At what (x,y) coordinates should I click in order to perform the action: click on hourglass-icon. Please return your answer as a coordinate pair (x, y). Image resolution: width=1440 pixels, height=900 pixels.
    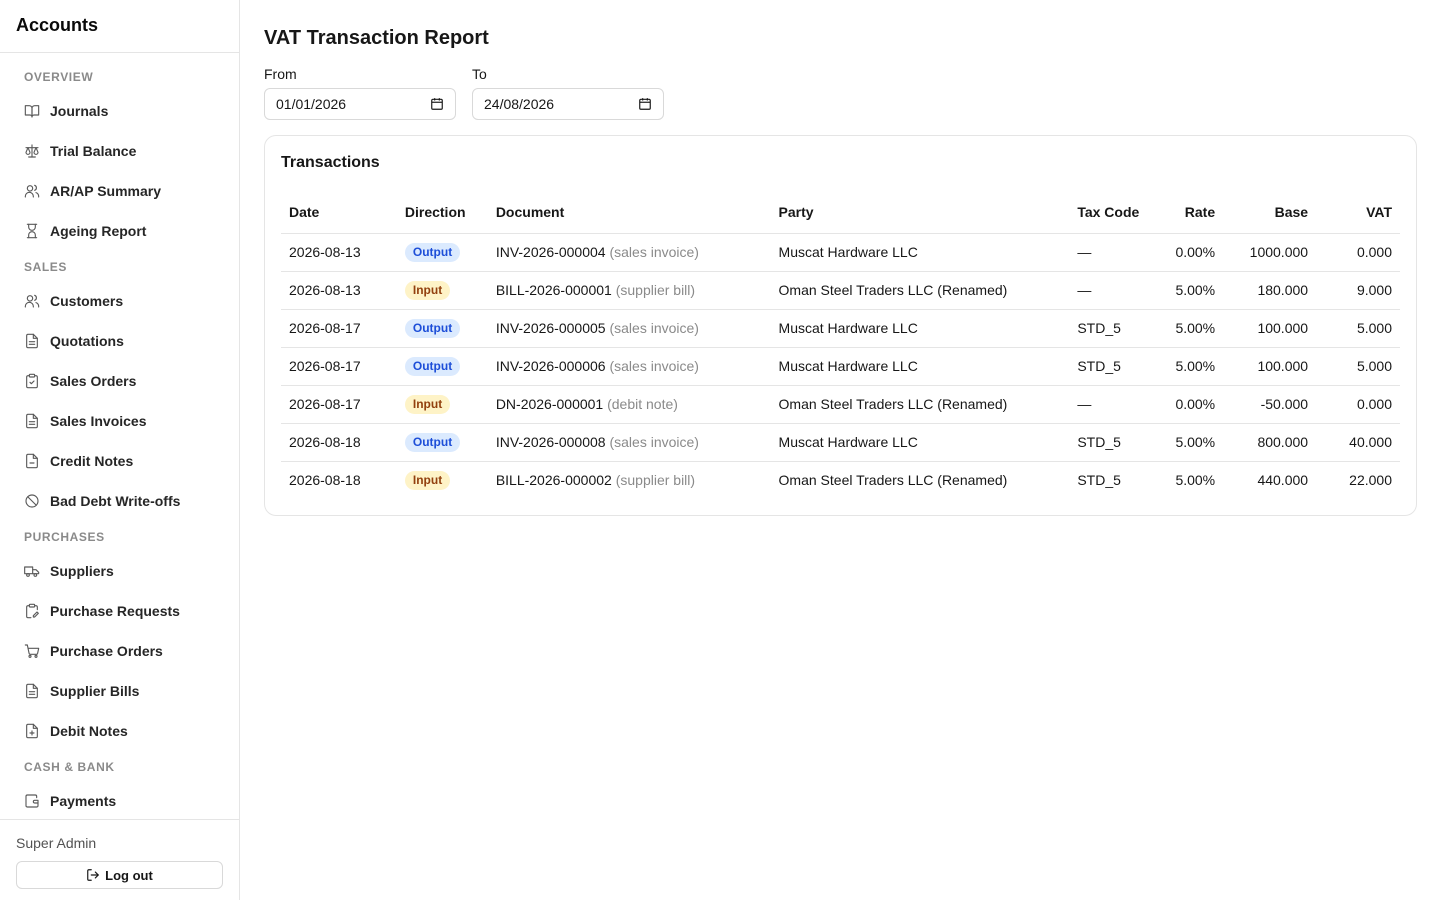
    Looking at the image, I should click on (32, 231).